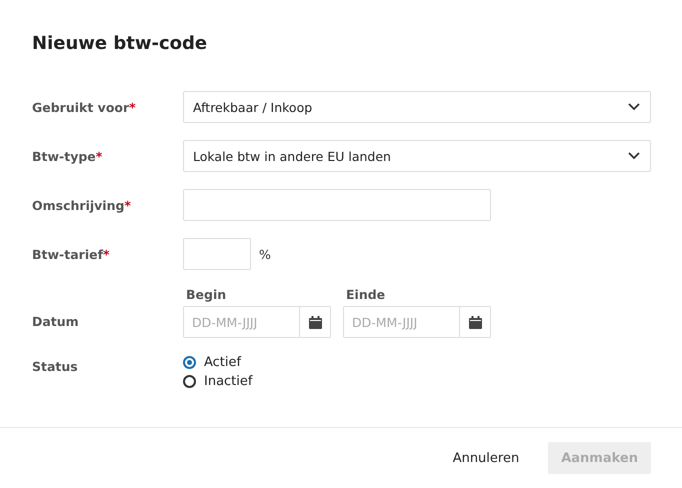 The height and width of the screenshot is (488, 682). Describe the element at coordinates (206, 294) in the screenshot. I see `date-label: Begin` at that location.